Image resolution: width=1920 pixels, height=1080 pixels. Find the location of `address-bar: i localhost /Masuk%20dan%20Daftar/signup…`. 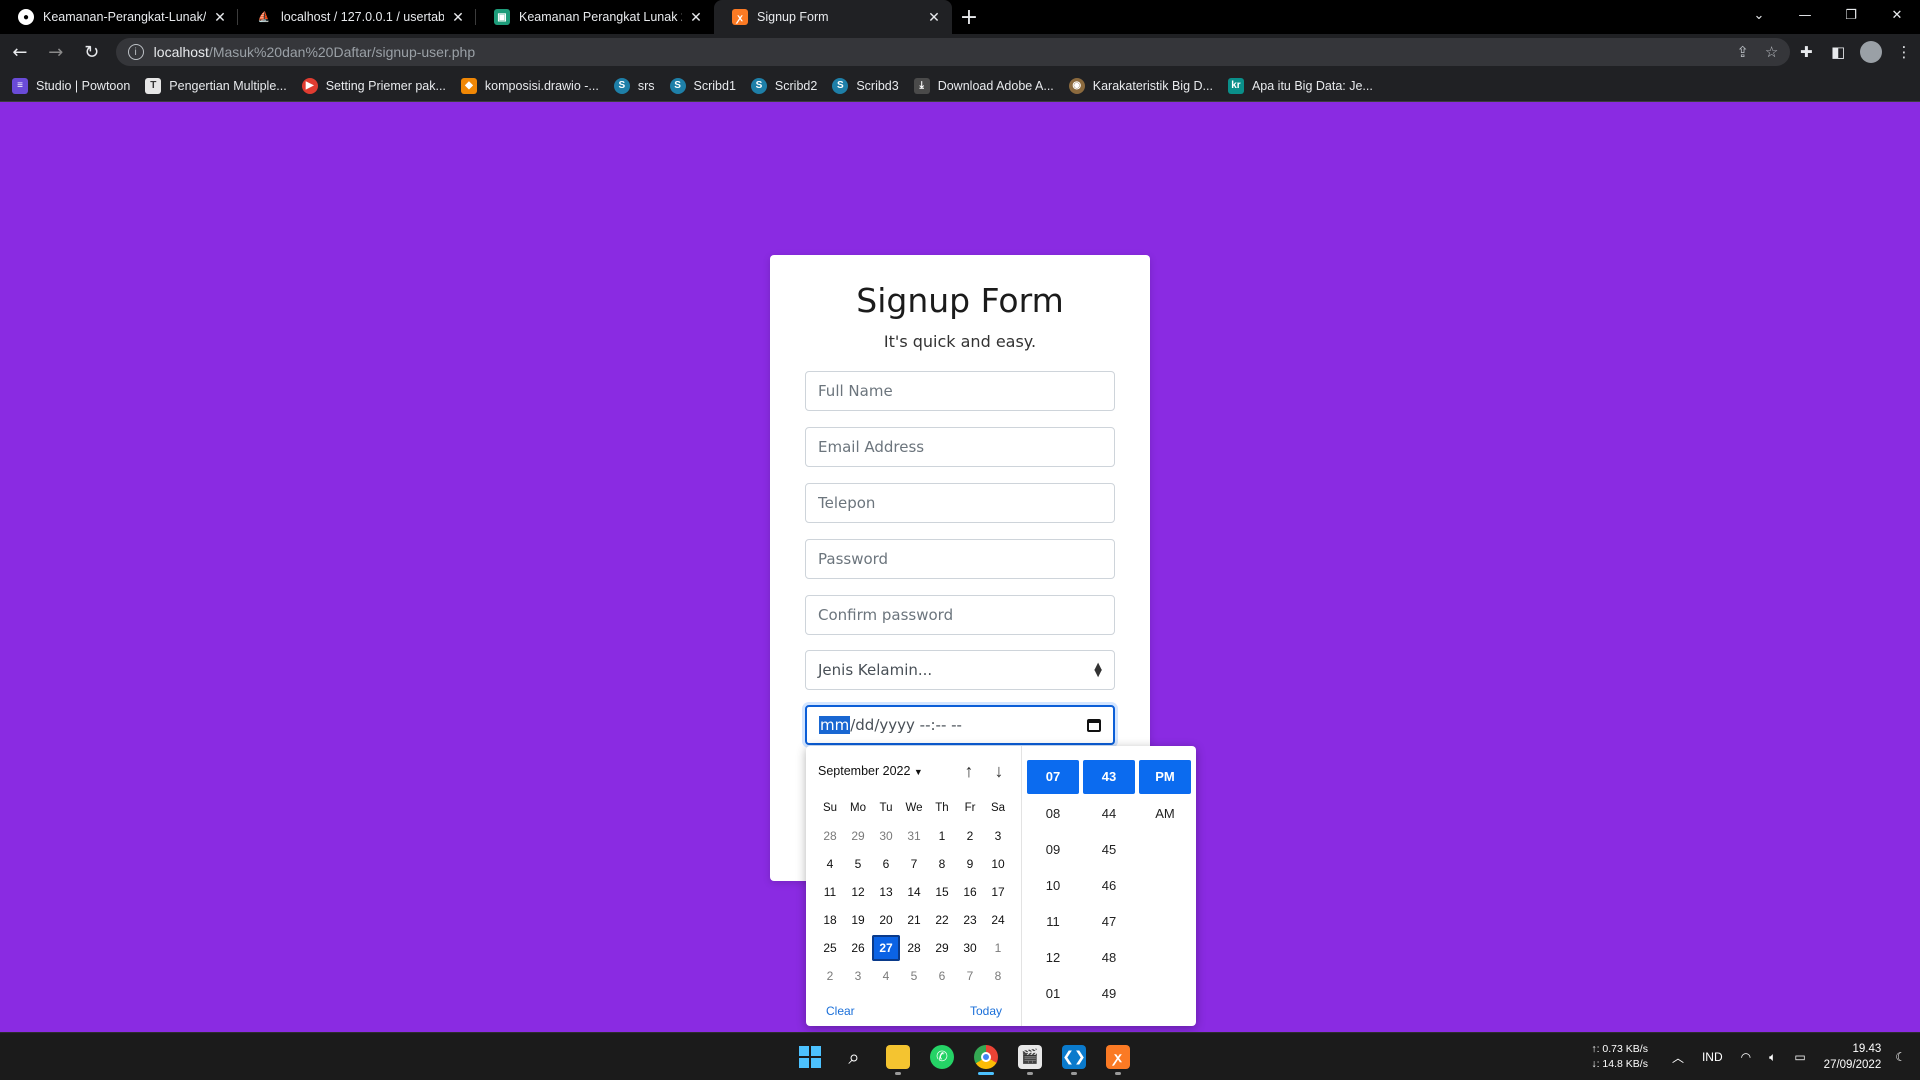

address-bar: i localhost /Masuk%20dan%20Daftar/signup… is located at coordinates (953, 52).